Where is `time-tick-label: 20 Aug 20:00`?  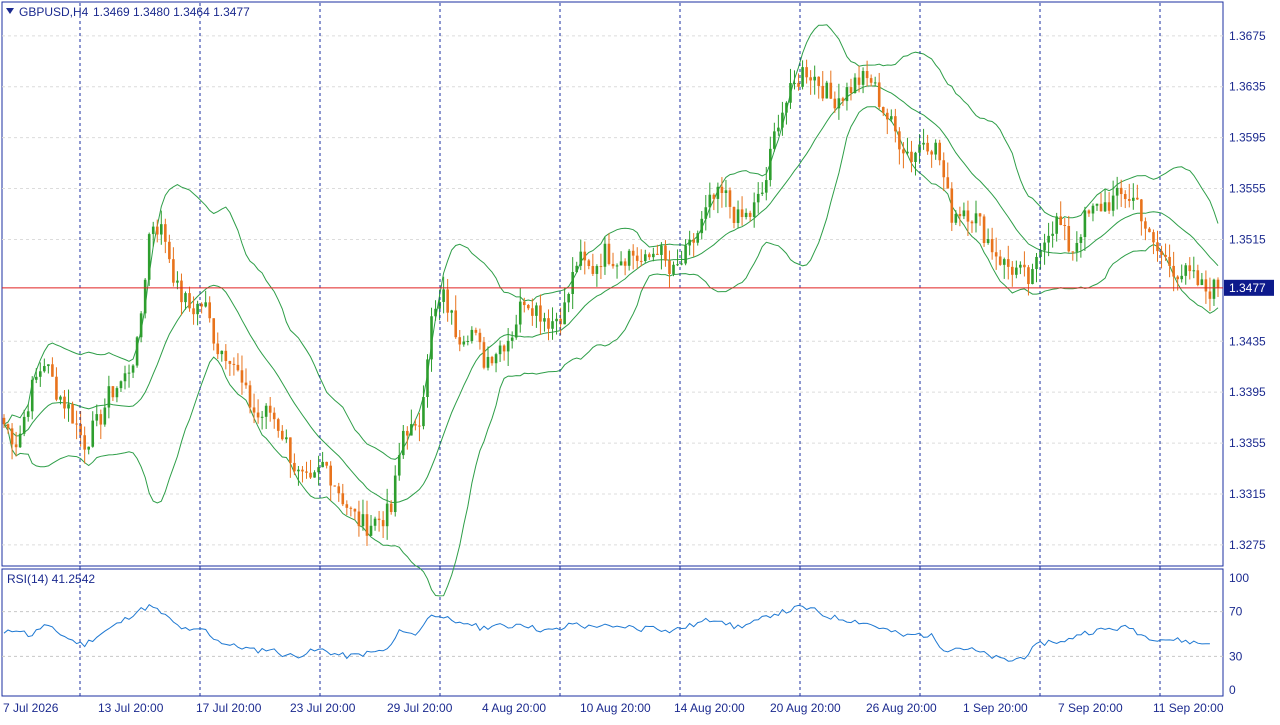 time-tick-label: 20 Aug 20:00 is located at coordinates (805, 708).